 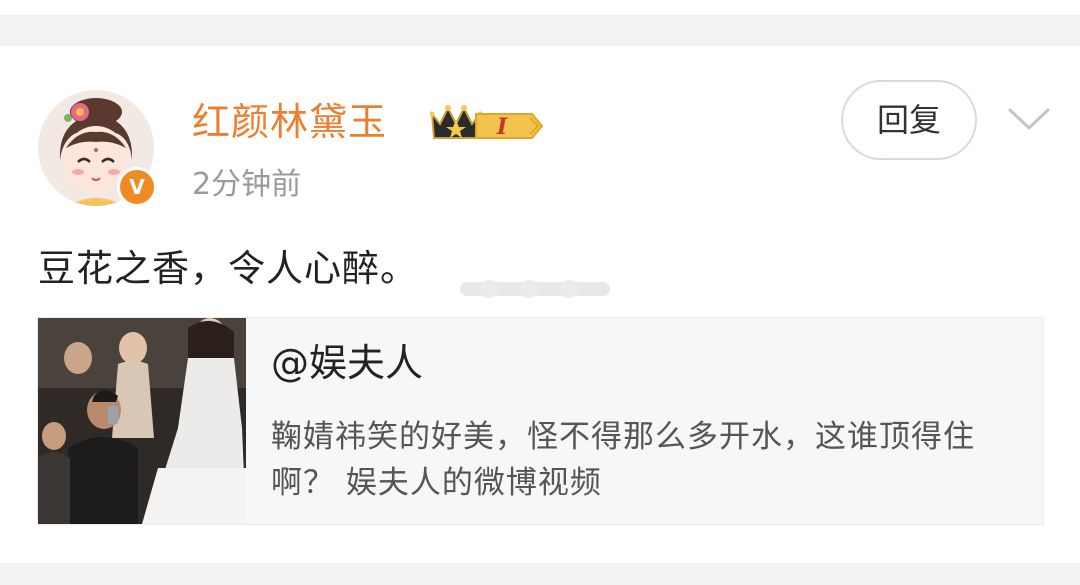 I want to click on crown-level-icon: I, so click(x=488, y=122).